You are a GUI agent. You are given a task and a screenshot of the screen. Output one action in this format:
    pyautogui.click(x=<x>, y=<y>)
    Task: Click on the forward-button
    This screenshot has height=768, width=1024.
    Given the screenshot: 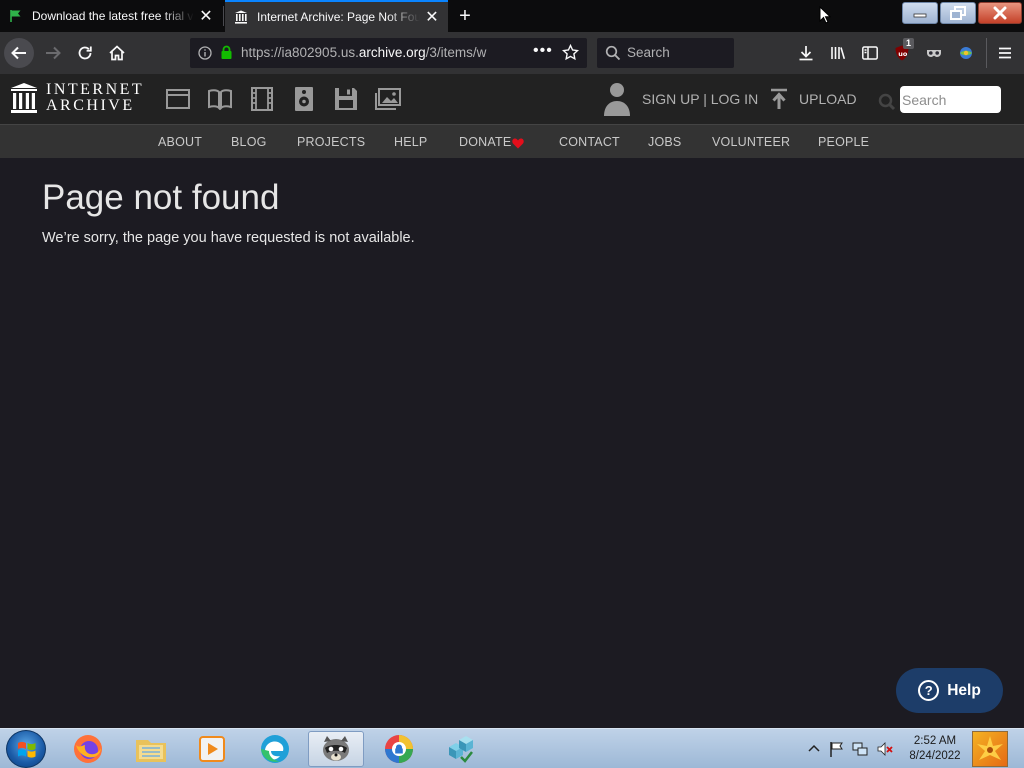 What is the action you would take?
    pyautogui.click(x=53, y=53)
    